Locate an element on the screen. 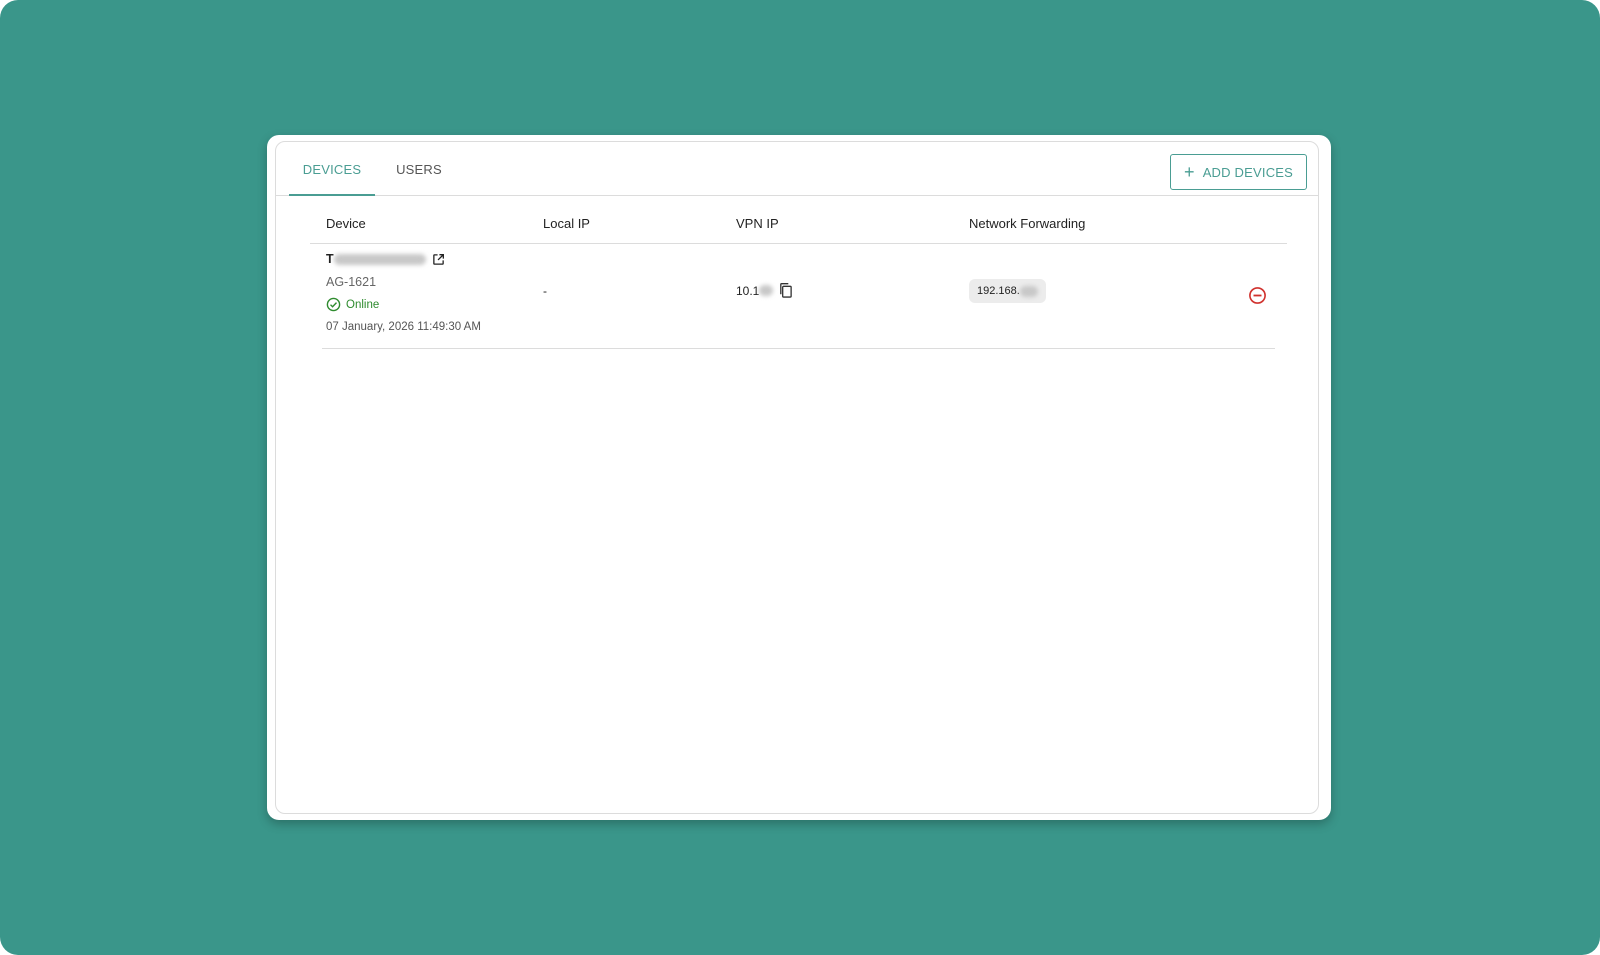 The image size is (1600, 955). tab-bar: DEVICES USERS + ADD DEVICES is located at coordinates (797, 169).